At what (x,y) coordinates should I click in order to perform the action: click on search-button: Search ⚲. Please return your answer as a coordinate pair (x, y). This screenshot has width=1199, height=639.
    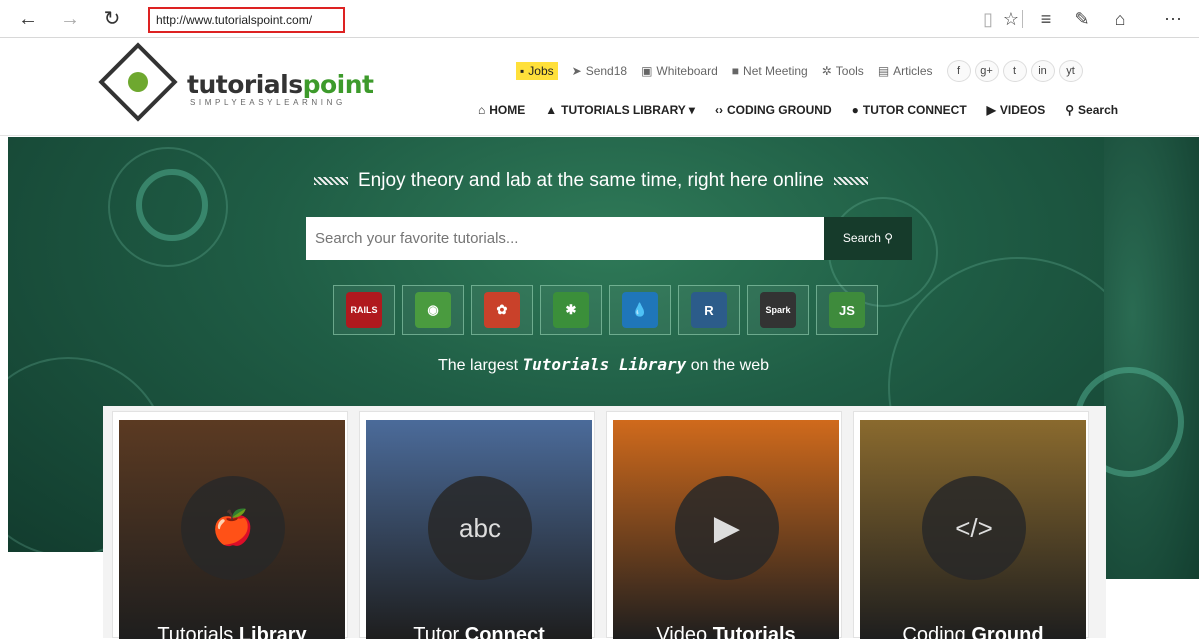
    Looking at the image, I should click on (868, 238).